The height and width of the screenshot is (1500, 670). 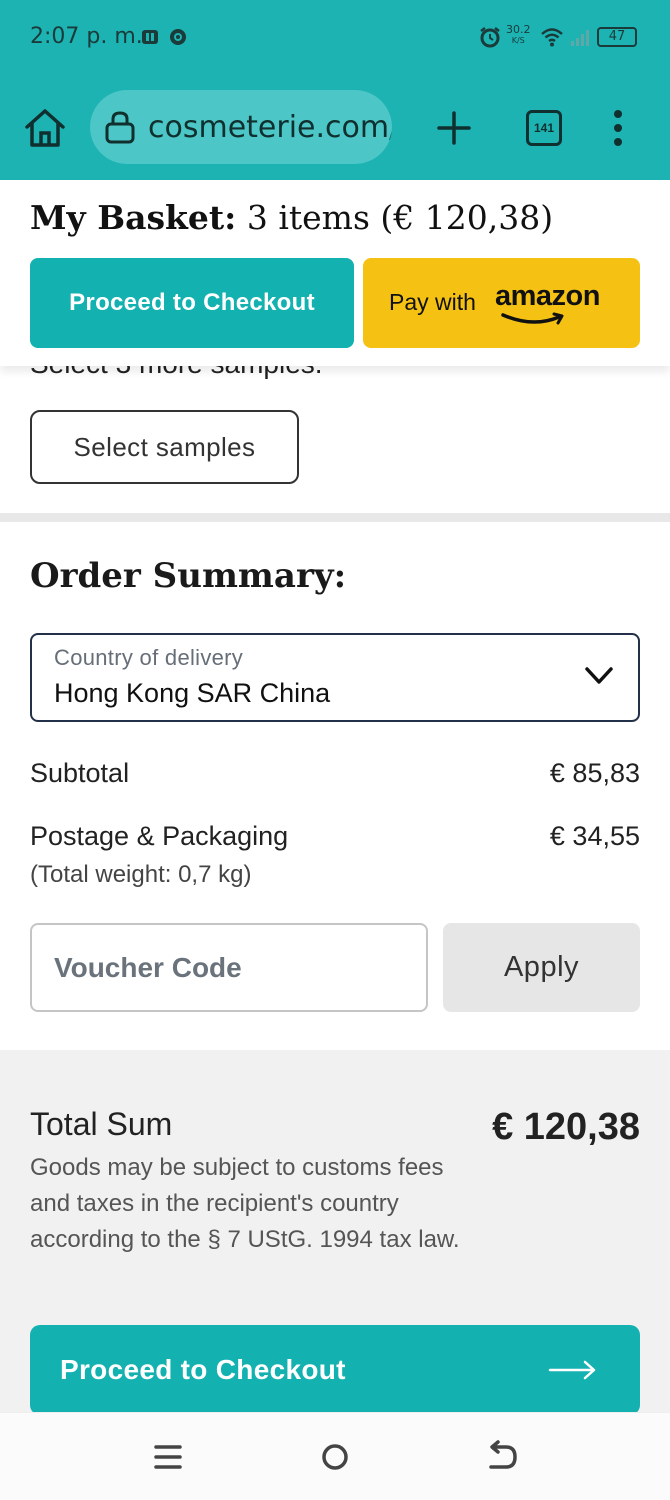 I want to click on status-bar: 2:07 p. m. 30.2 K/S 47, so click(x=335, y=37).